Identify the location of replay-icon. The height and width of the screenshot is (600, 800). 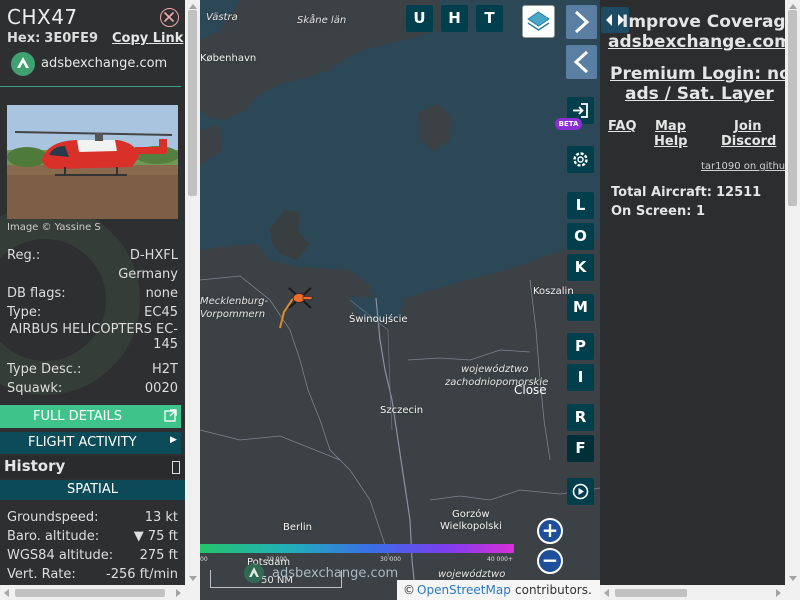
(580, 491).